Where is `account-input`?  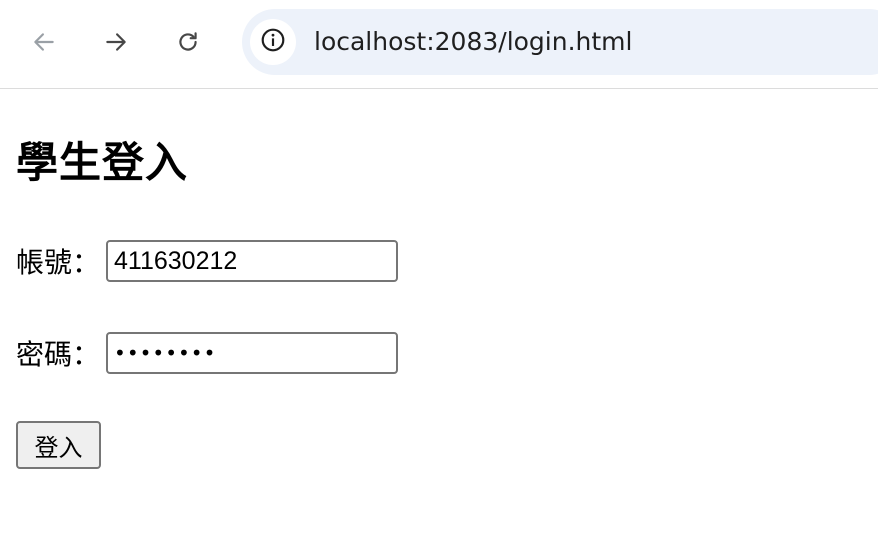
account-input is located at coordinates (252, 261).